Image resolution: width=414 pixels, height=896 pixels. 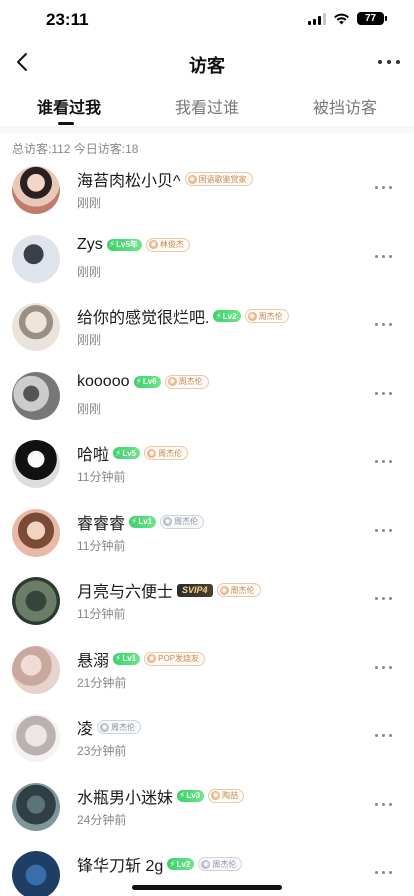 What do you see at coordinates (193, 795) in the screenshot?
I see `level-text: Lv3` at bounding box center [193, 795].